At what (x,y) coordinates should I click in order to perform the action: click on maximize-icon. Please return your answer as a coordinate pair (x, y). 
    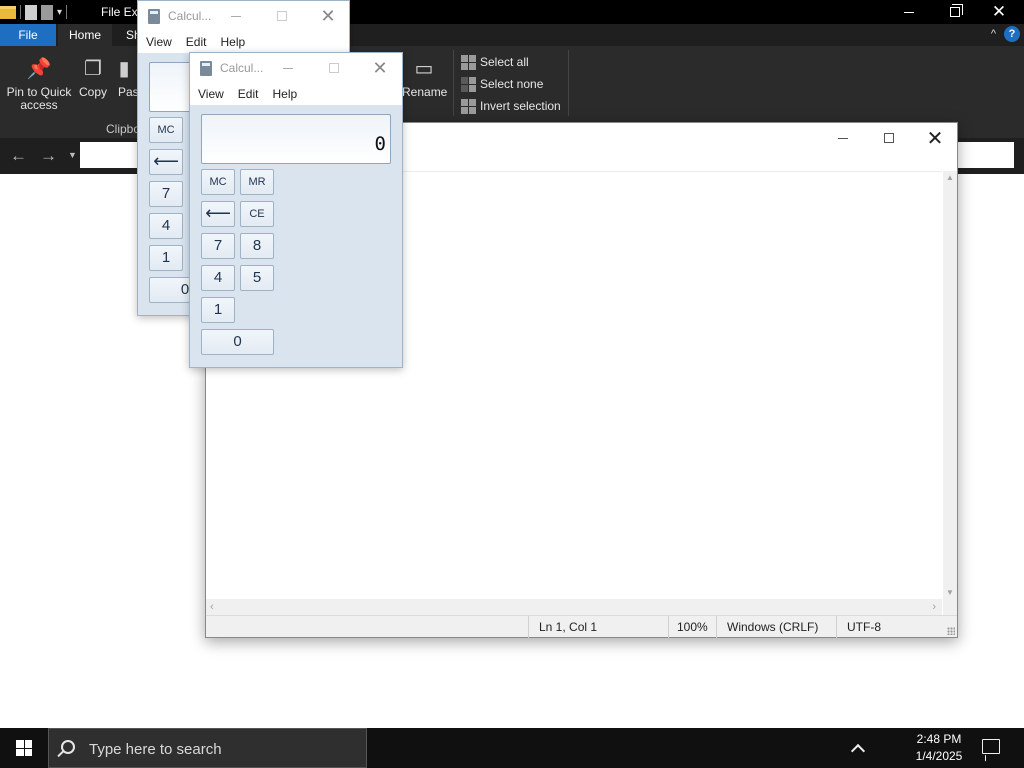
    Looking at the image, I should click on (889, 138).